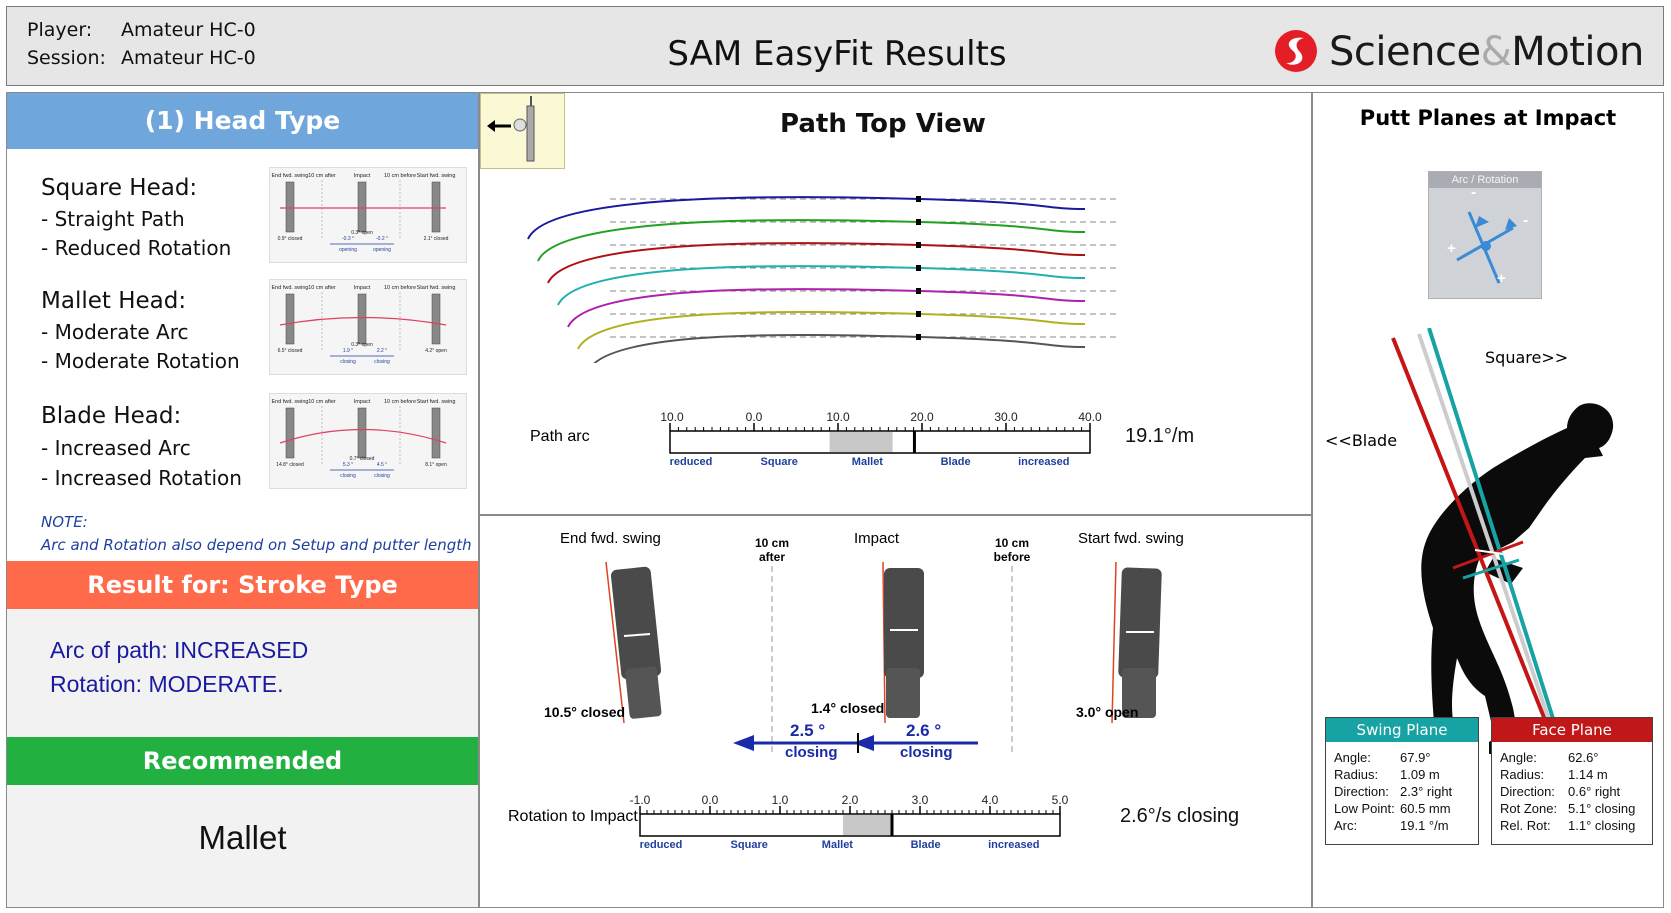 The width and height of the screenshot is (1671, 913). What do you see at coordinates (850, 800) in the screenshot?
I see `scale-tick-label: 2.0` at bounding box center [850, 800].